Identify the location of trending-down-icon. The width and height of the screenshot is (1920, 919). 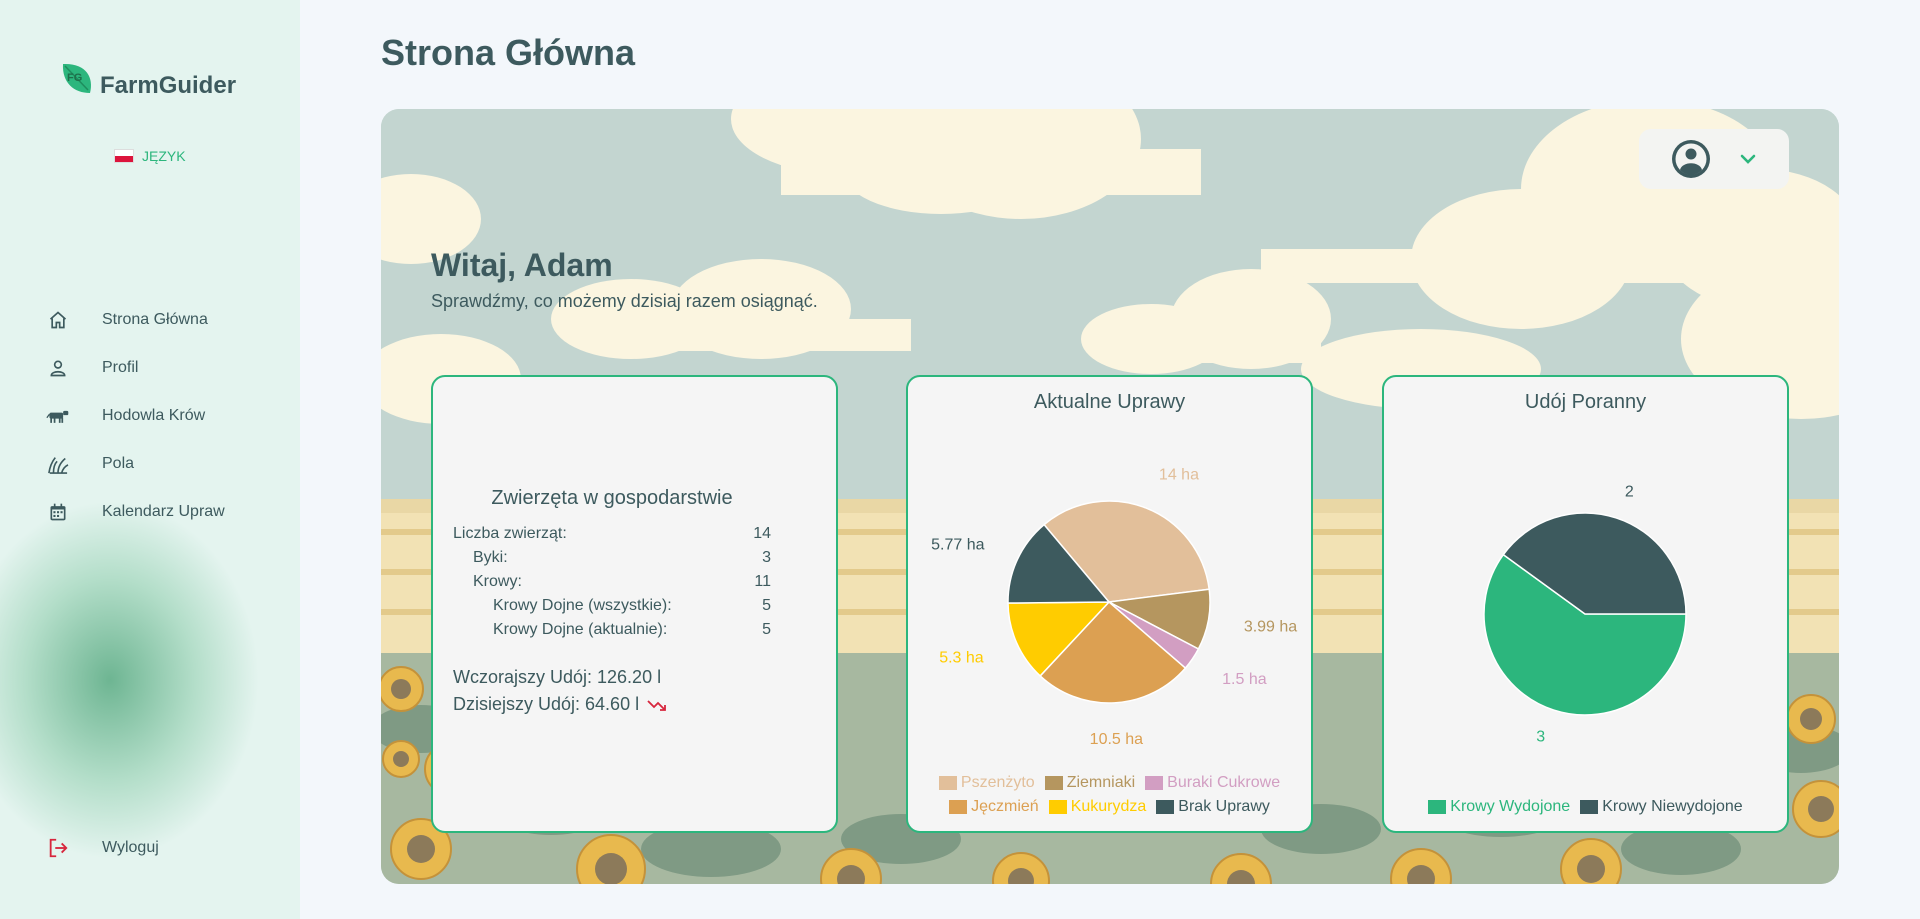
(656, 705).